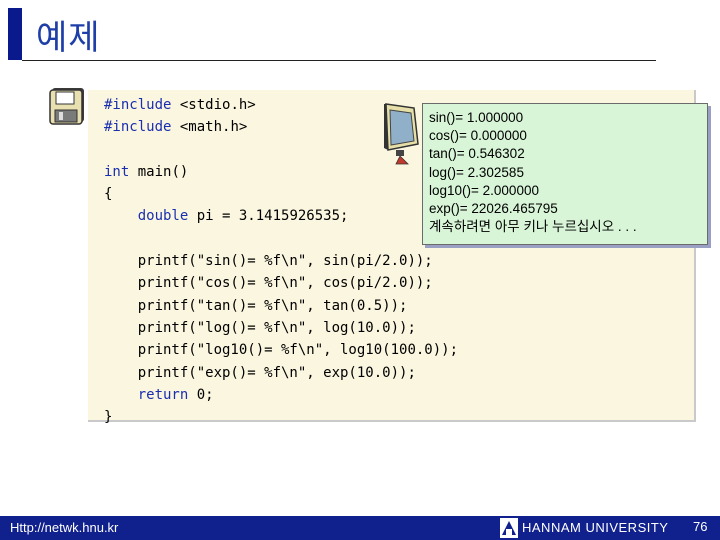 The height and width of the screenshot is (540, 720). What do you see at coordinates (700, 526) in the screenshot?
I see `page-number: 76` at bounding box center [700, 526].